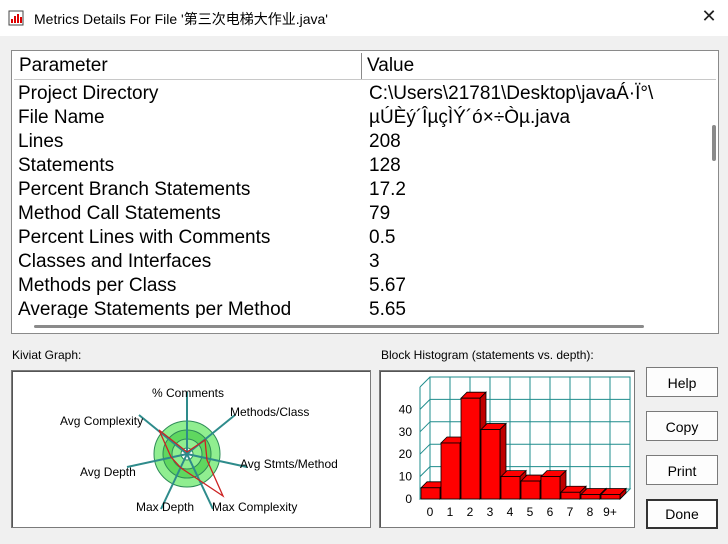  What do you see at coordinates (714, 143) in the screenshot?
I see `vertical-scroll-thumb` at bounding box center [714, 143].